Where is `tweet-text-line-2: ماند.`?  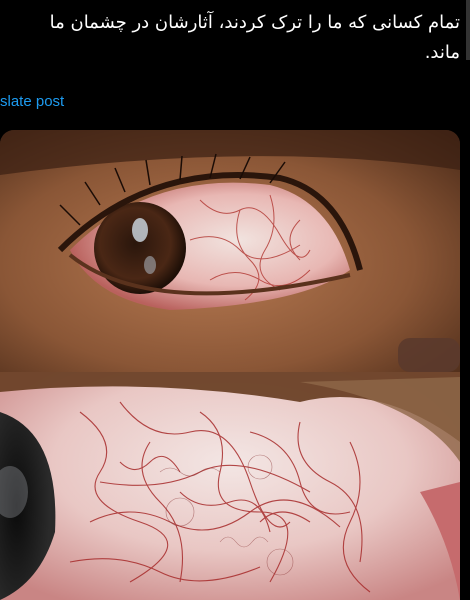
tweet-text-line-2: ماند. is located at coordinates (442, 52).